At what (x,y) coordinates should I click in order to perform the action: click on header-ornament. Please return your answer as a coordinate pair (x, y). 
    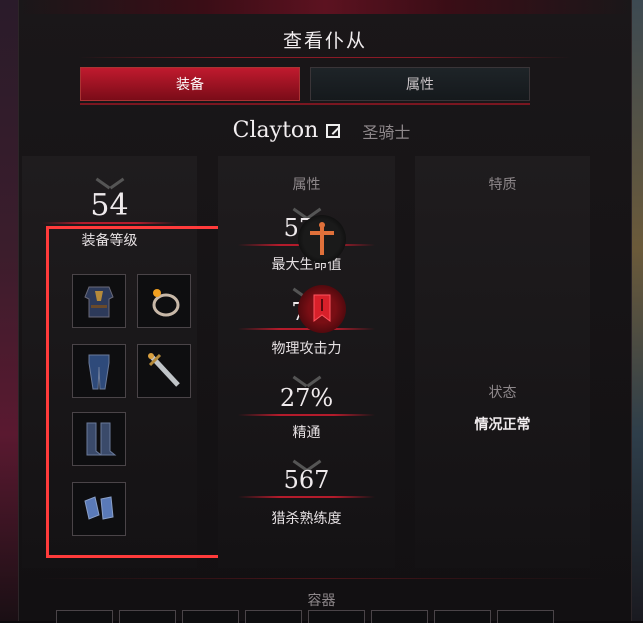
    Looking at the image, I should click on (325, 7).